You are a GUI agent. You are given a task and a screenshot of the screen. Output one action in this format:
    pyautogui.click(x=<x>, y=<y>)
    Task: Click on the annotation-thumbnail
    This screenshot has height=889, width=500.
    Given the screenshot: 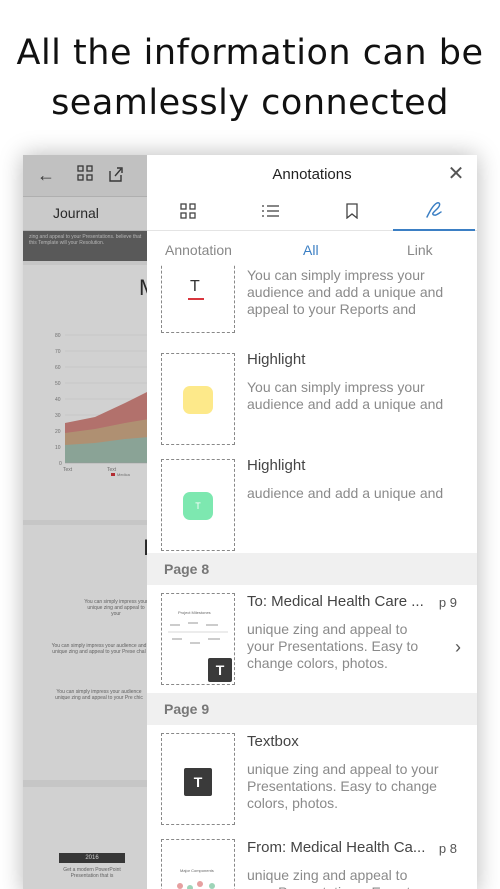 What is the action you would take?
    pyautogui.click(x=198, y=399)
    